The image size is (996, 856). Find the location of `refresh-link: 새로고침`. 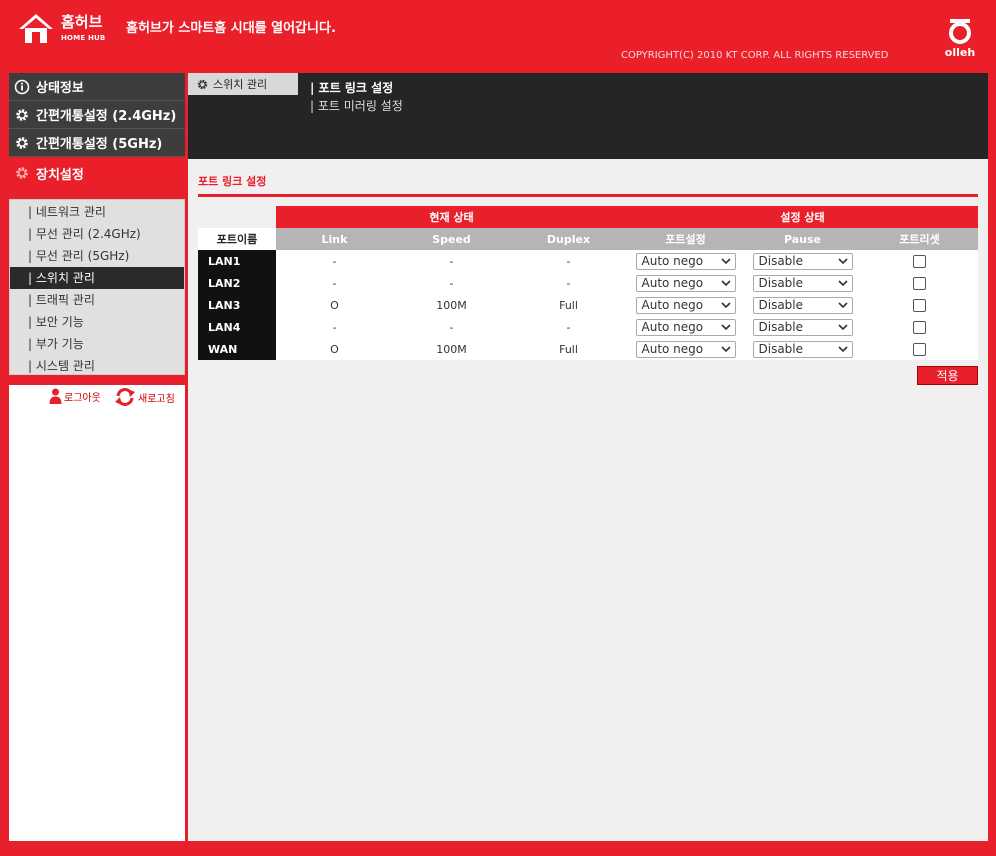

refresh-link: 새로고침 is located at coordinates (144, 397).